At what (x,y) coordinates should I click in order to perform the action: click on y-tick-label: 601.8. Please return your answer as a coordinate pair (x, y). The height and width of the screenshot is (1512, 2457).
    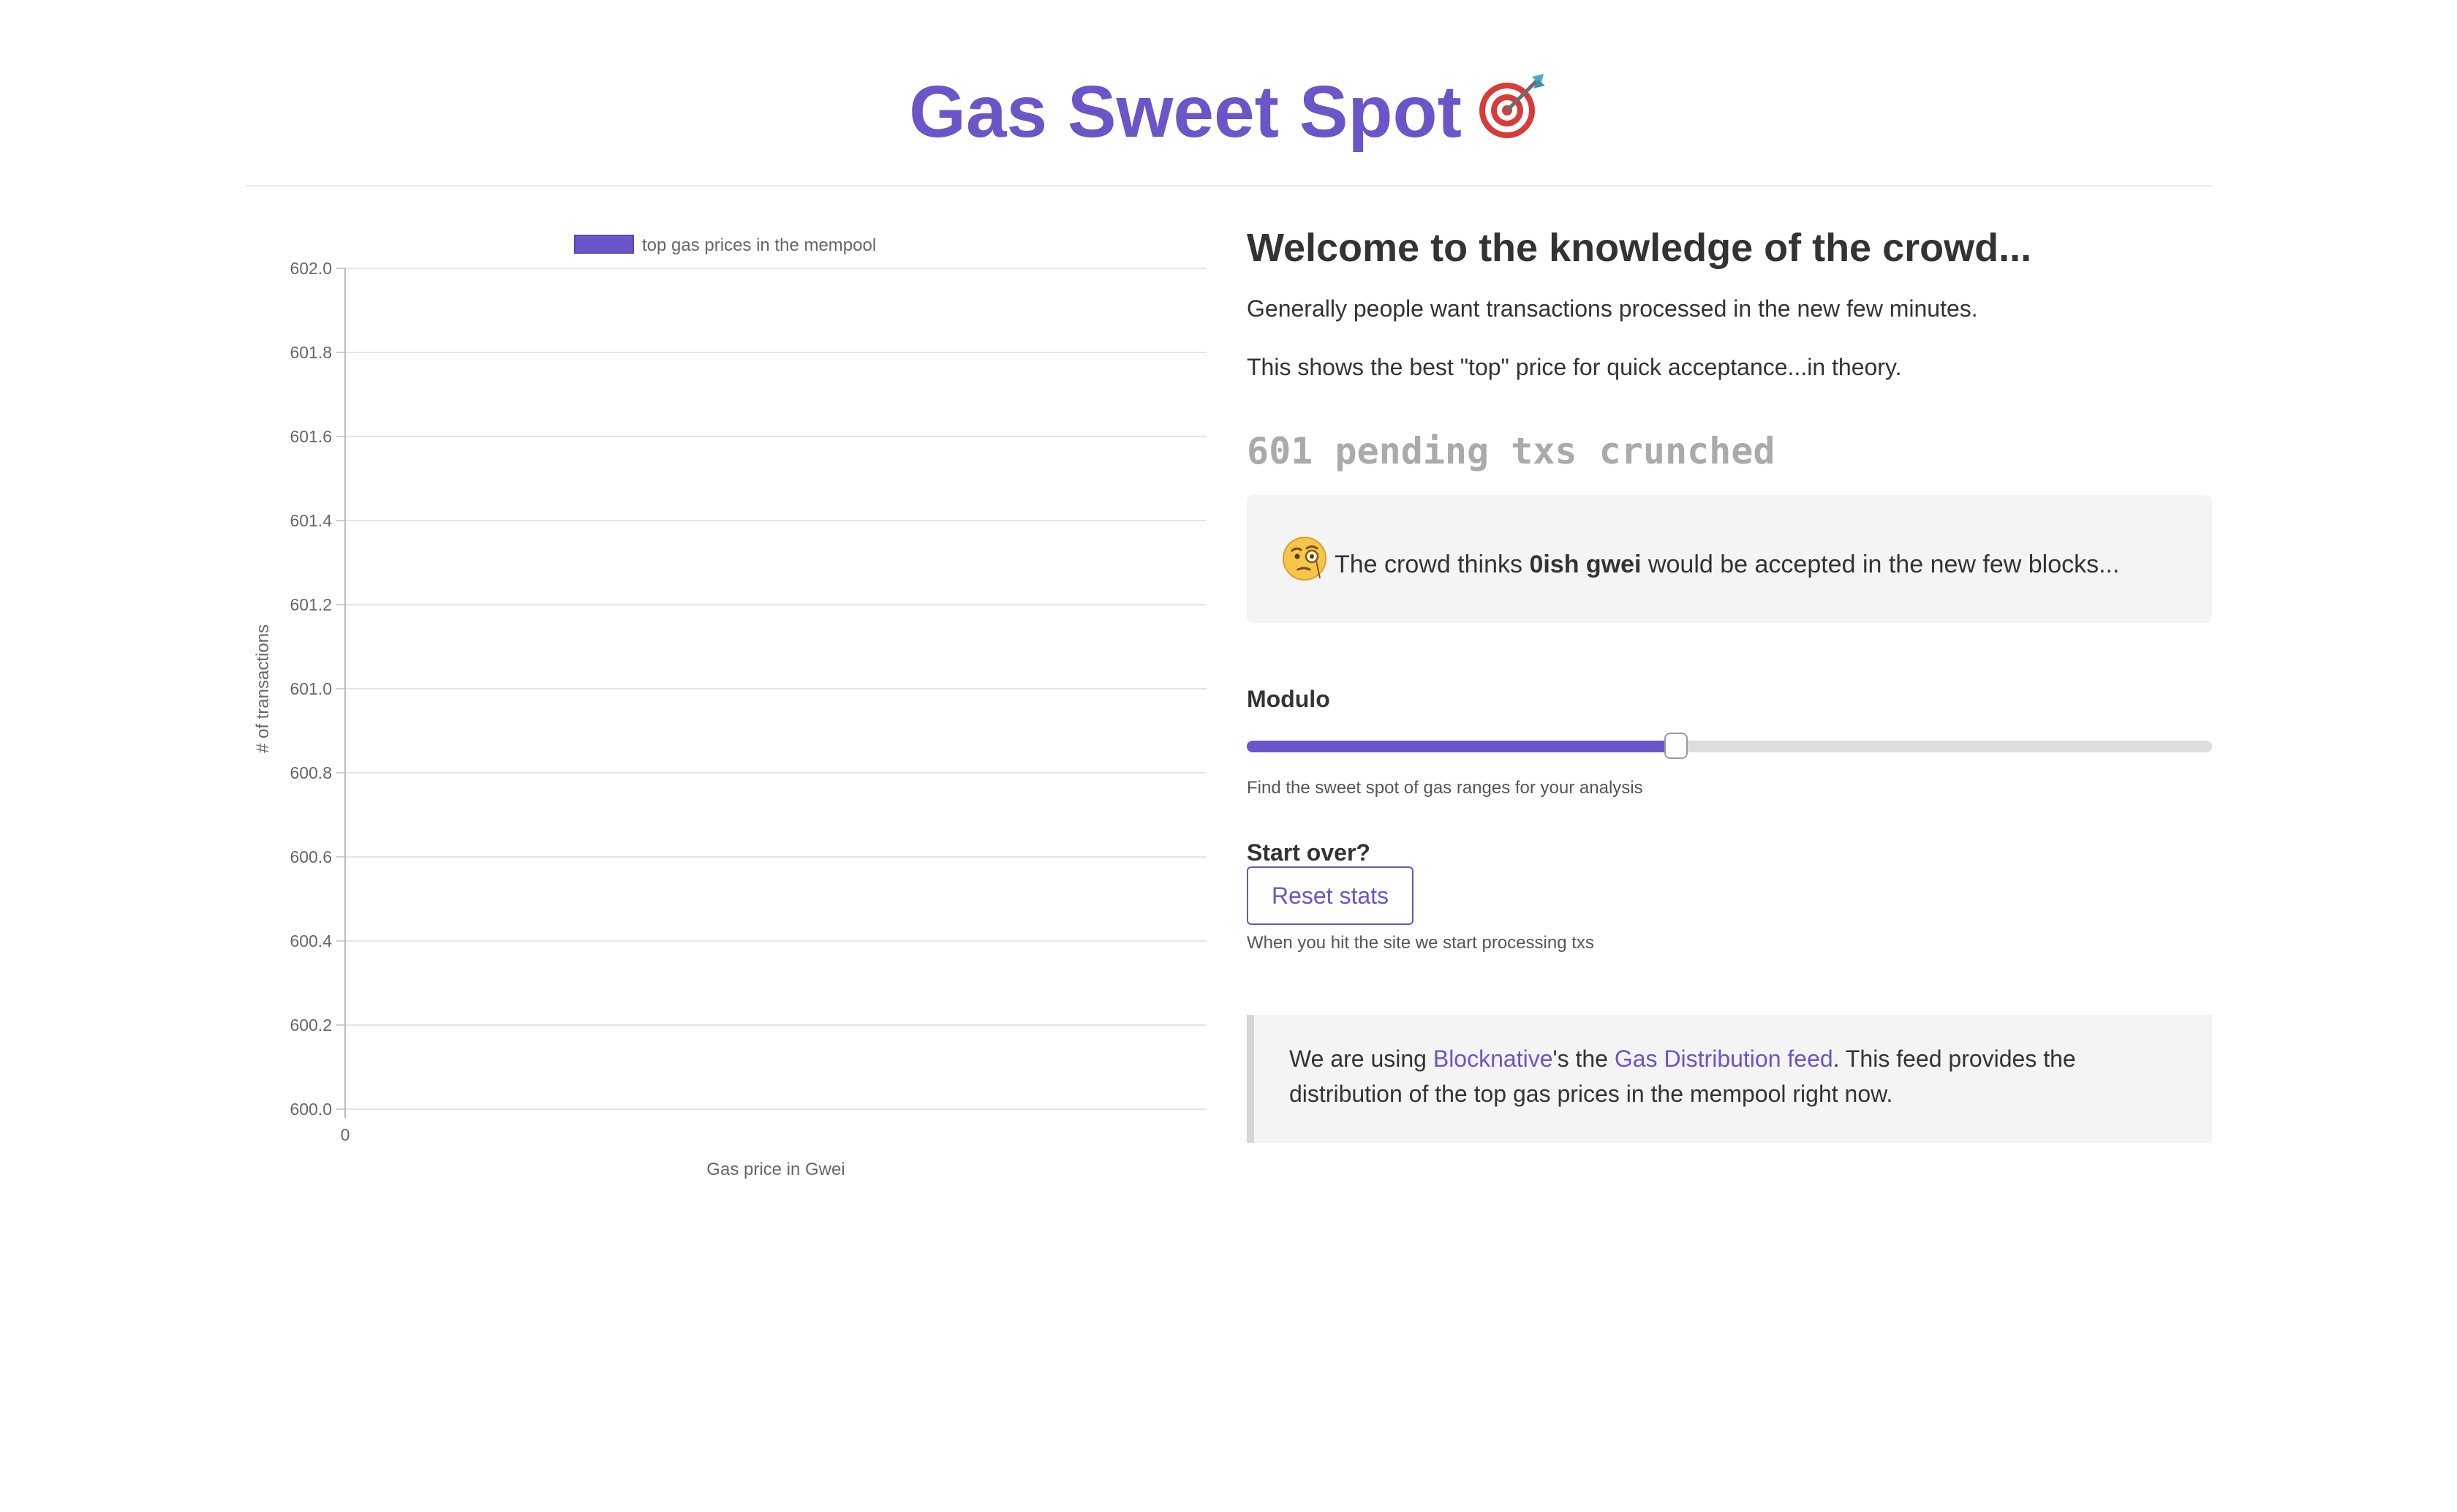
    Looking at the image, I should click on (311, 352).